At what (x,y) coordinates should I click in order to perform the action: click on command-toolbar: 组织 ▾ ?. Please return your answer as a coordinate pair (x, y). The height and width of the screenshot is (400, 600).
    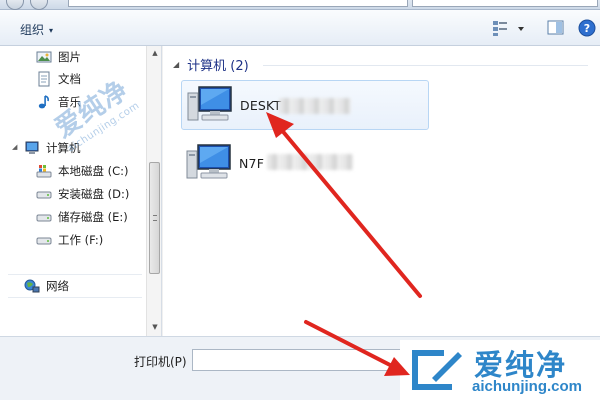
    Looking at the image, I should click on (300, 28).